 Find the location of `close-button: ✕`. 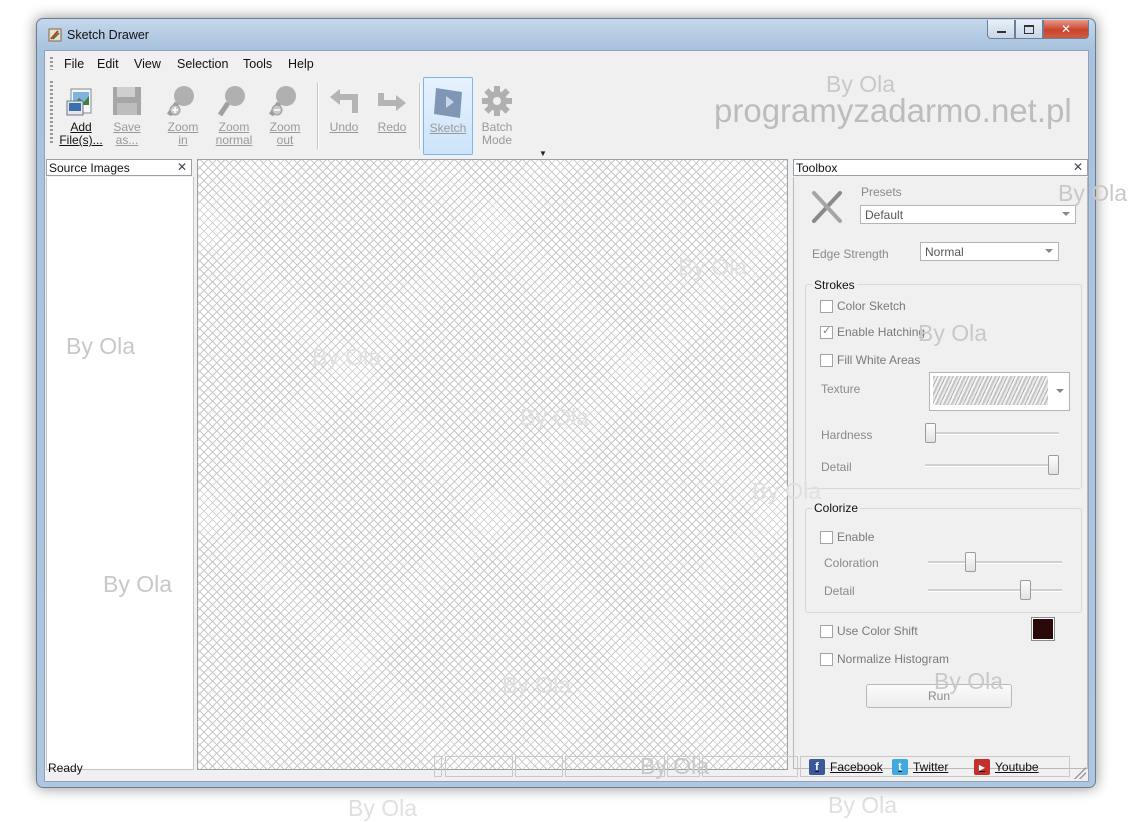

close-button: ✕ is located at coordinates (1066, 29).